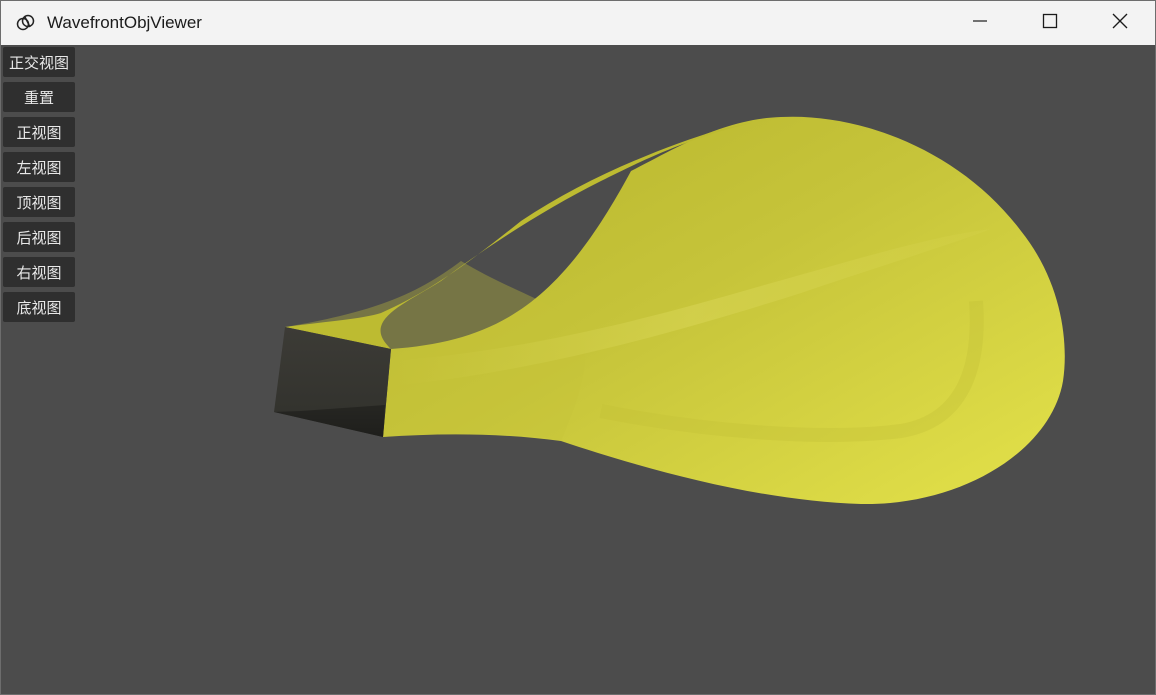 The height and width of the screenshot is (695, 1156). Describe the element at coordinates (578, 23) in the screenshot. I see `title-bar: WavefrontObjViewer` at that location.